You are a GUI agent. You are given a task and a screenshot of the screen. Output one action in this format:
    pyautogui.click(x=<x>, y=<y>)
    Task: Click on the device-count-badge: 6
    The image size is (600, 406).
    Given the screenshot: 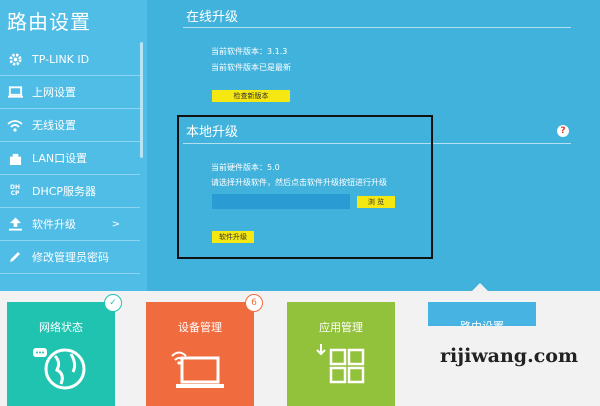 What is the action you would take?
    pyautogui.click(x=254, y=303)
    